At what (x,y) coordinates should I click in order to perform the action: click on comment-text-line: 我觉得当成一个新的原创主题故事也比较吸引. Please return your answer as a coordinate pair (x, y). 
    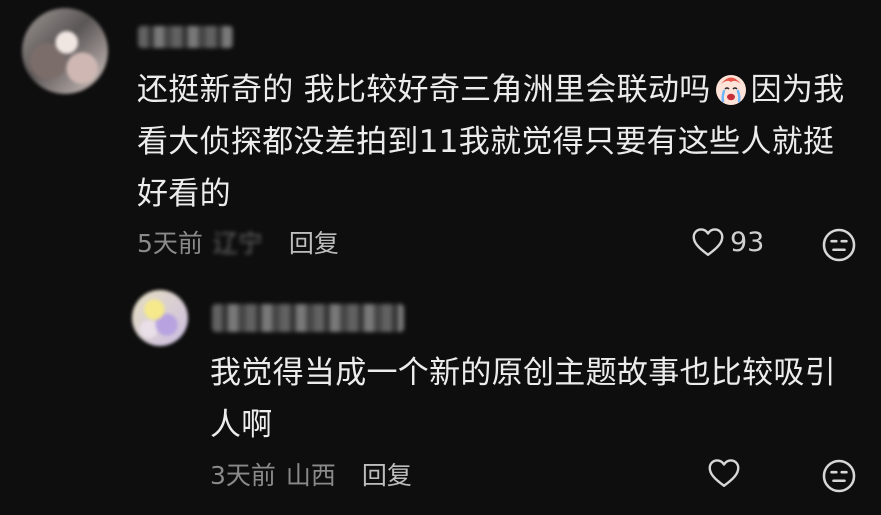
    Looking at the image, I should click on (523, 373).